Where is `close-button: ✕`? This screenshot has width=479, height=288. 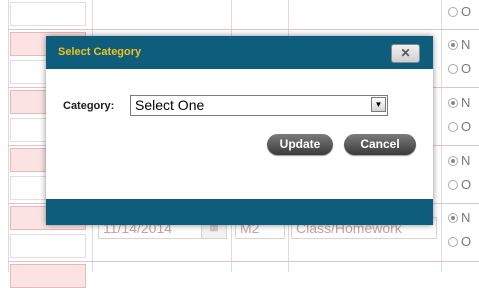
close-button: ✕ is located at coordinates (405, 53).